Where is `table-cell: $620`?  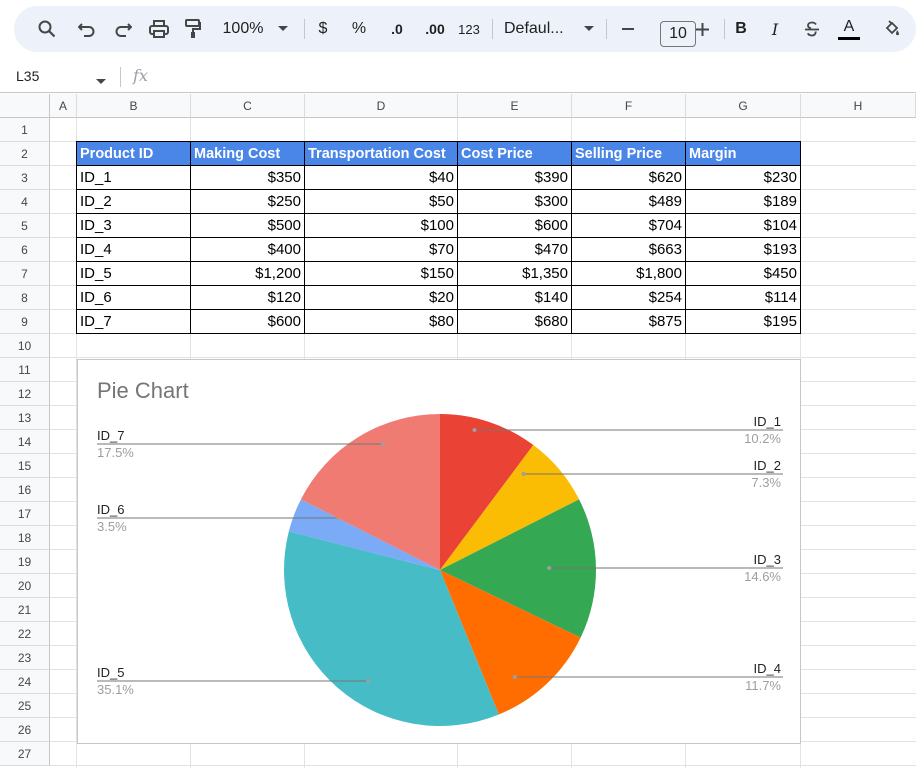
table-cell: $620 is located at coordinates (629, 178).